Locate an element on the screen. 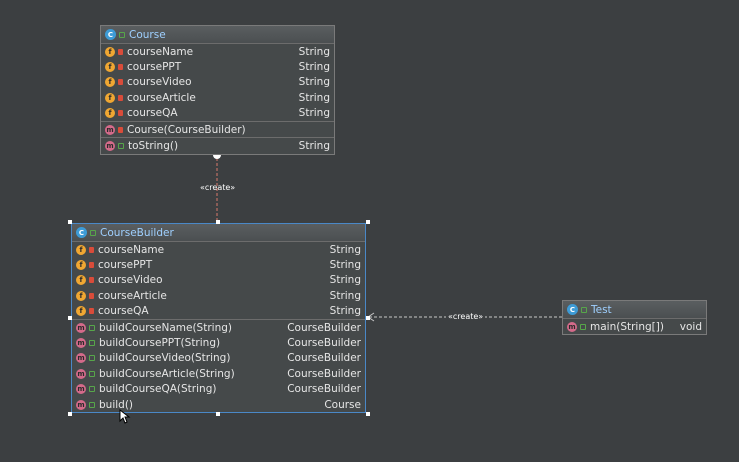 The height and width of the screenshot is (462, 739). mouse-cursor-icon is located at coordinates (125, 416).